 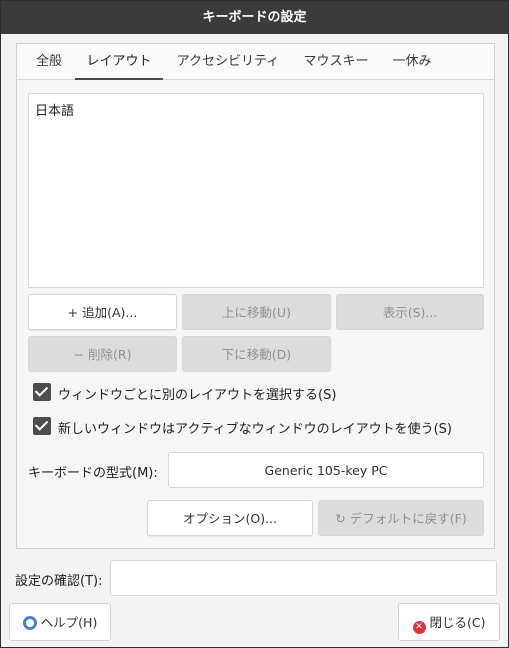 I want to click on tab-bar: 全般 レイアウト アクセシビリティ マウスキー 一休み, so click(x=255, y=62).